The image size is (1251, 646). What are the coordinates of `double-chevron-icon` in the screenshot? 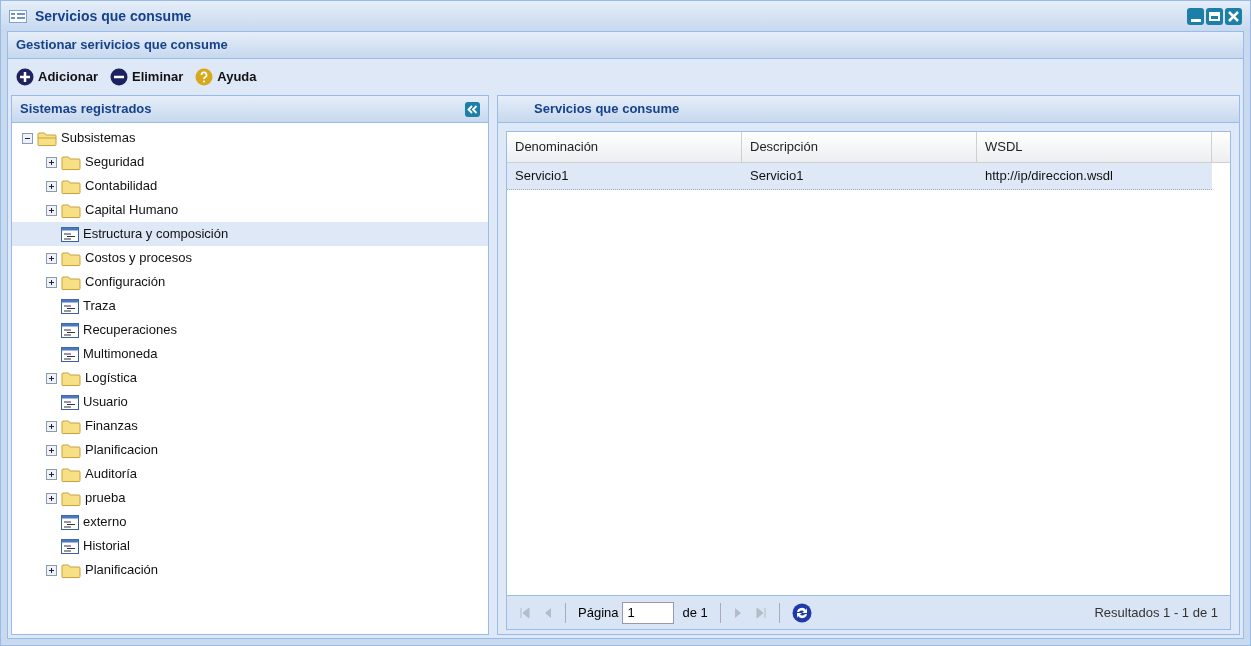 It's located at (472, 109).